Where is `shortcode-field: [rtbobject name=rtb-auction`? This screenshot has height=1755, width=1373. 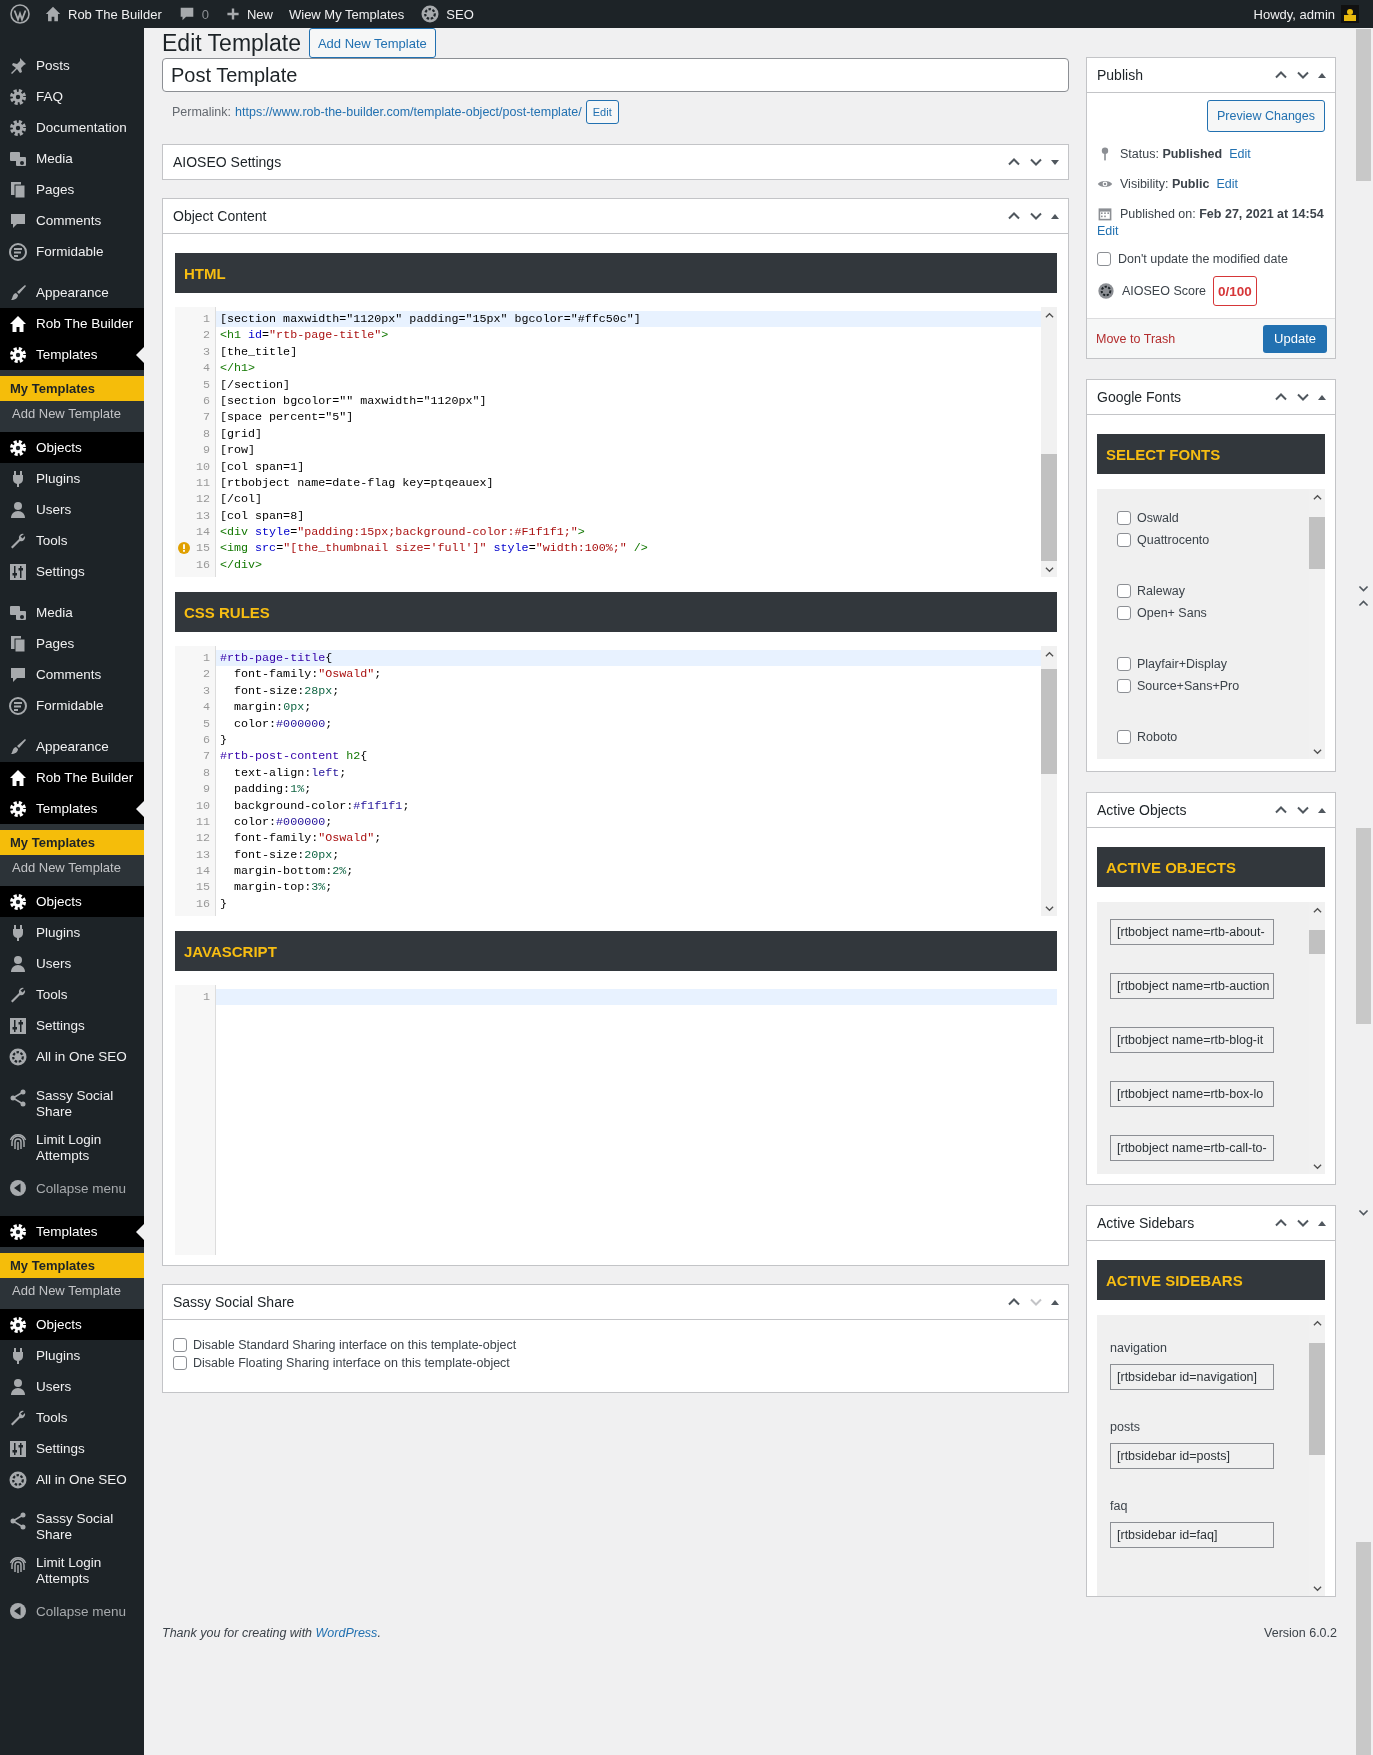 shortcode-field: [rtbobject name=rtb-auction is located at coordinates (1192, 986).